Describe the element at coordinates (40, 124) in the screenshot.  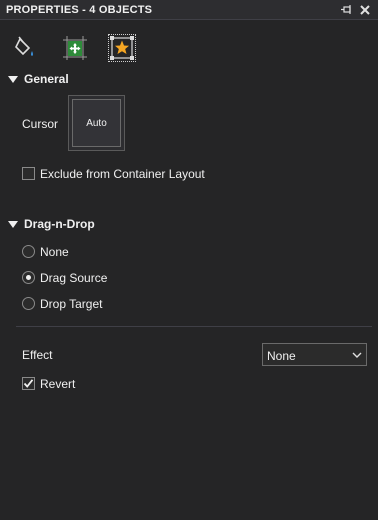
I see `cursor-label: Cursor` at that location.